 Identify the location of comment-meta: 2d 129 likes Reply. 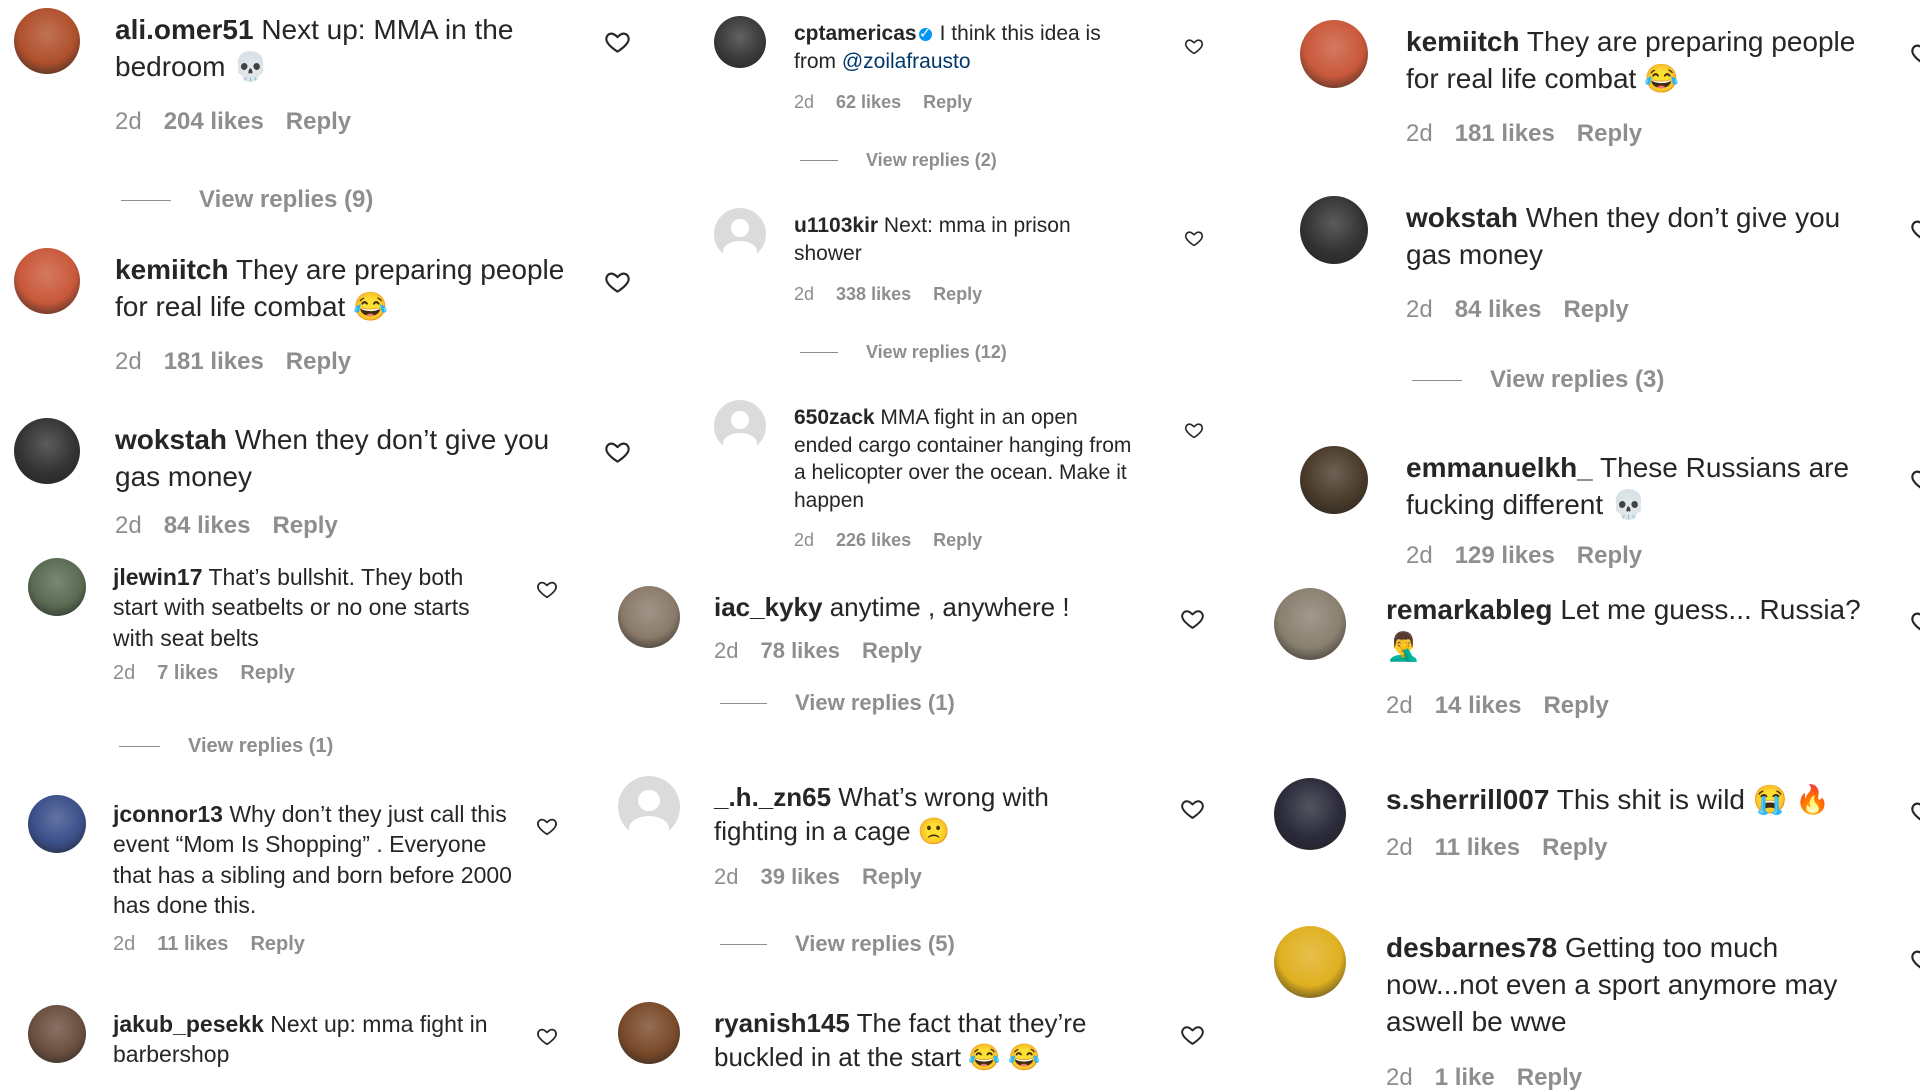
(1535, 556).